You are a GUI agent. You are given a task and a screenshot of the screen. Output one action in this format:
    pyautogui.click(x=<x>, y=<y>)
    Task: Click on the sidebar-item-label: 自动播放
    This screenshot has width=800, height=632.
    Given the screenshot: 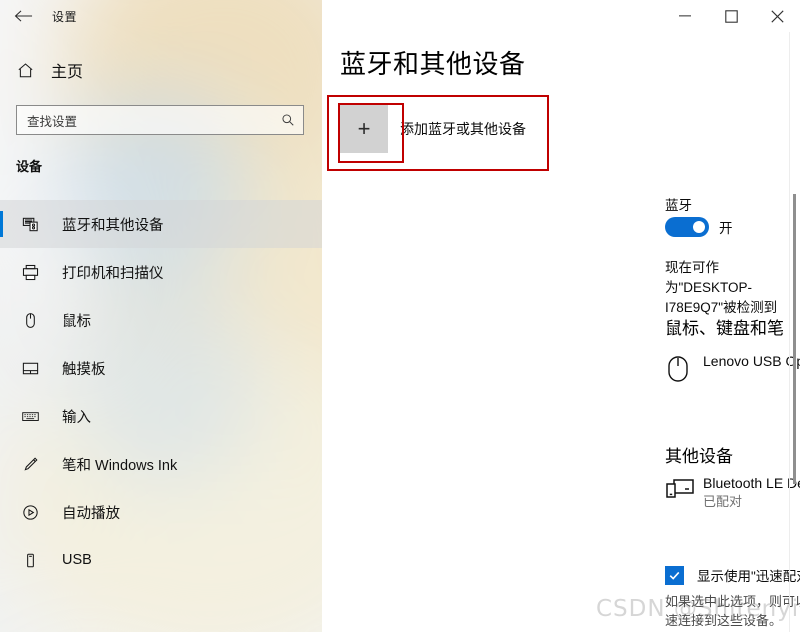 What is the action you would take?
    pyautogui.click(x=91, y=513)
    